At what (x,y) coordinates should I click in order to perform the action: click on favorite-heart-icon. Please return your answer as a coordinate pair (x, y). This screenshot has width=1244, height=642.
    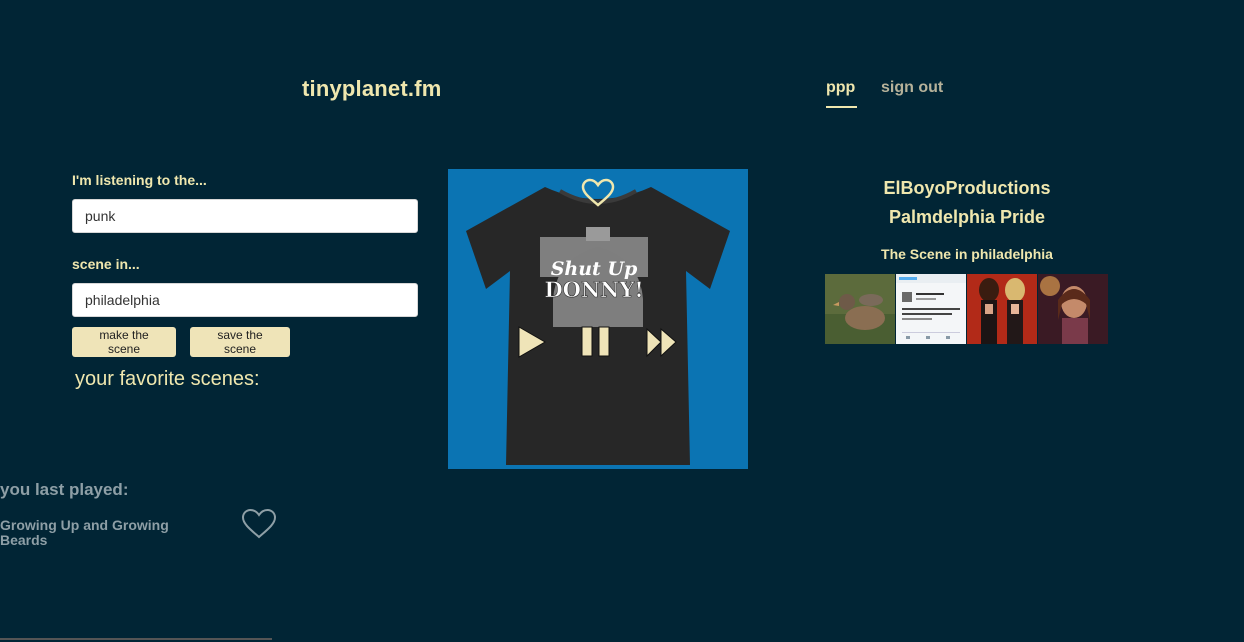
    Looking at the image, I should click on (259, 526).